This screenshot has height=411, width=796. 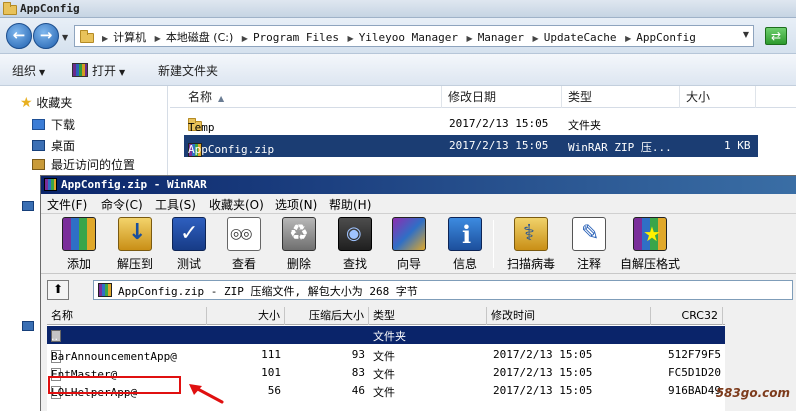 I want to click on explorer-toolbar: 组织 ▼ 打开 ▼ 新建文件夹, so click(x=398, y=70).